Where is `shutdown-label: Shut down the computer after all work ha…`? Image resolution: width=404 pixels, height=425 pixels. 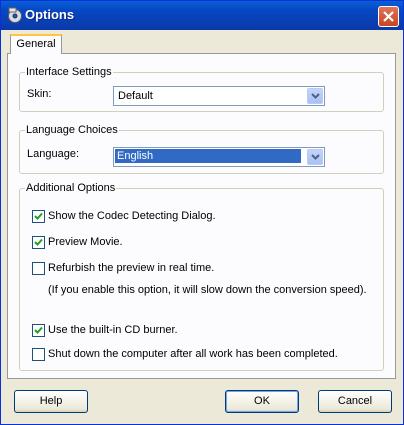
shutdown-label: Shut down the computer after all work ha… is located at coordinates (193, 354).